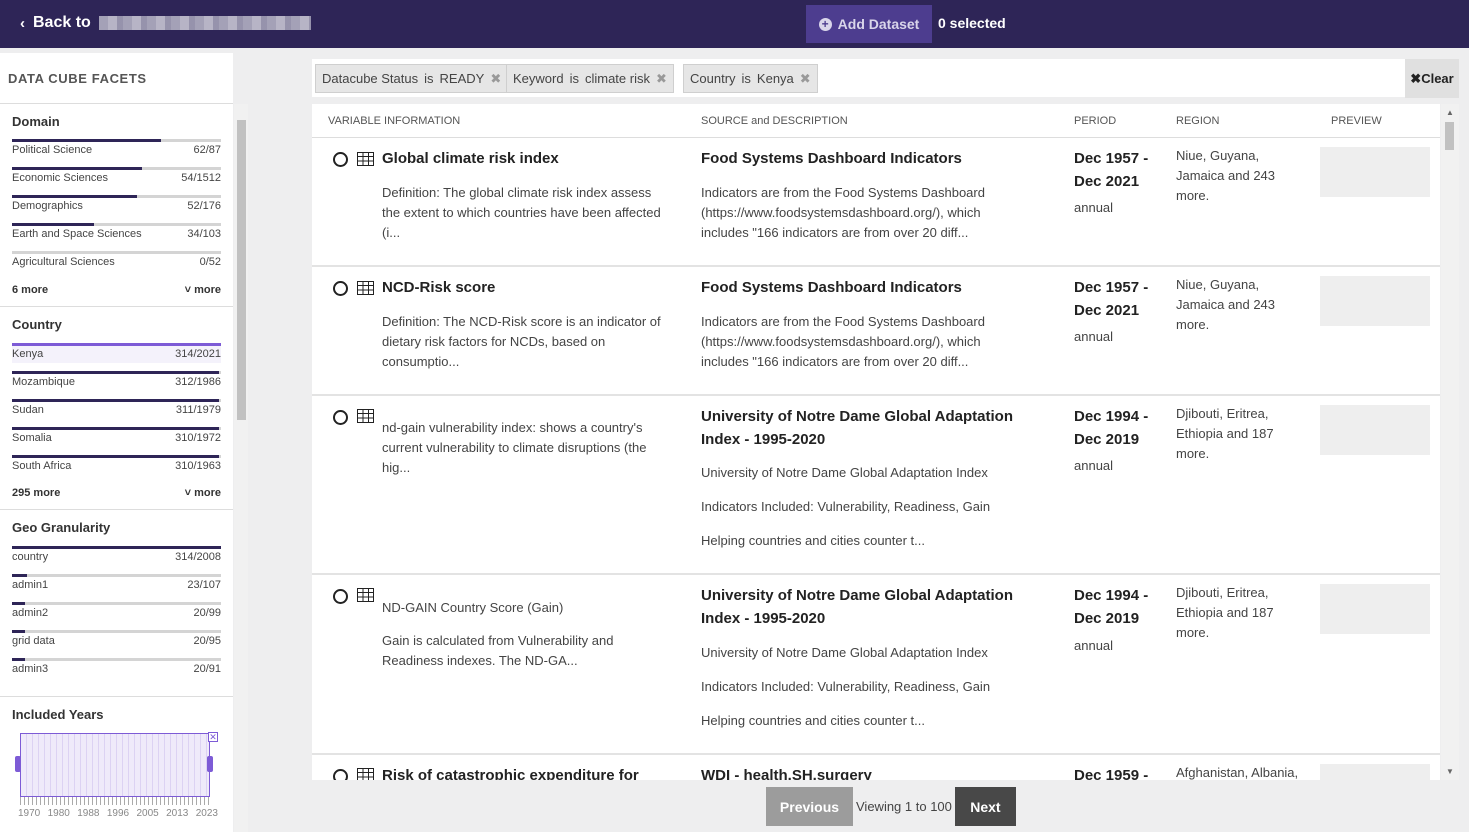 Image resolution: width=1469 pixels, height=832 pixels. What do you see at coordinates (188, 493) in the screenshot?
I see `chevron-down-icon: ˅` at bounding box center [188, 493].